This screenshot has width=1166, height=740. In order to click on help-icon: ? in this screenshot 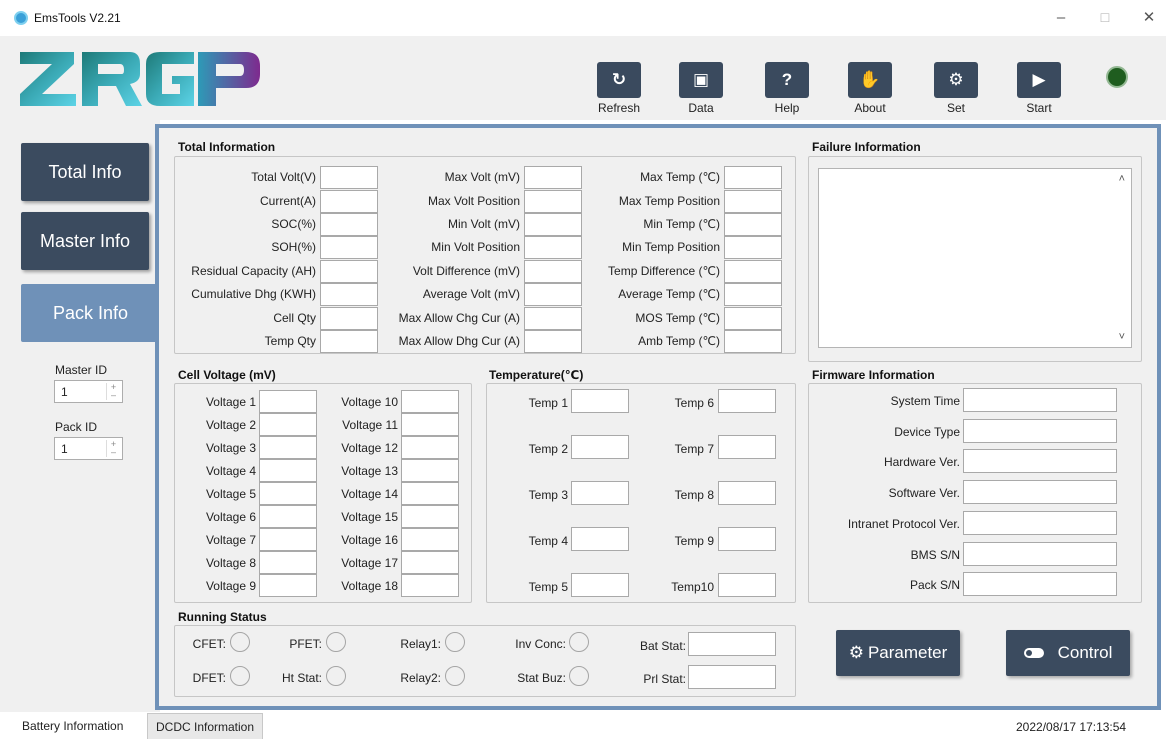, I will do `click(787, 80)`.